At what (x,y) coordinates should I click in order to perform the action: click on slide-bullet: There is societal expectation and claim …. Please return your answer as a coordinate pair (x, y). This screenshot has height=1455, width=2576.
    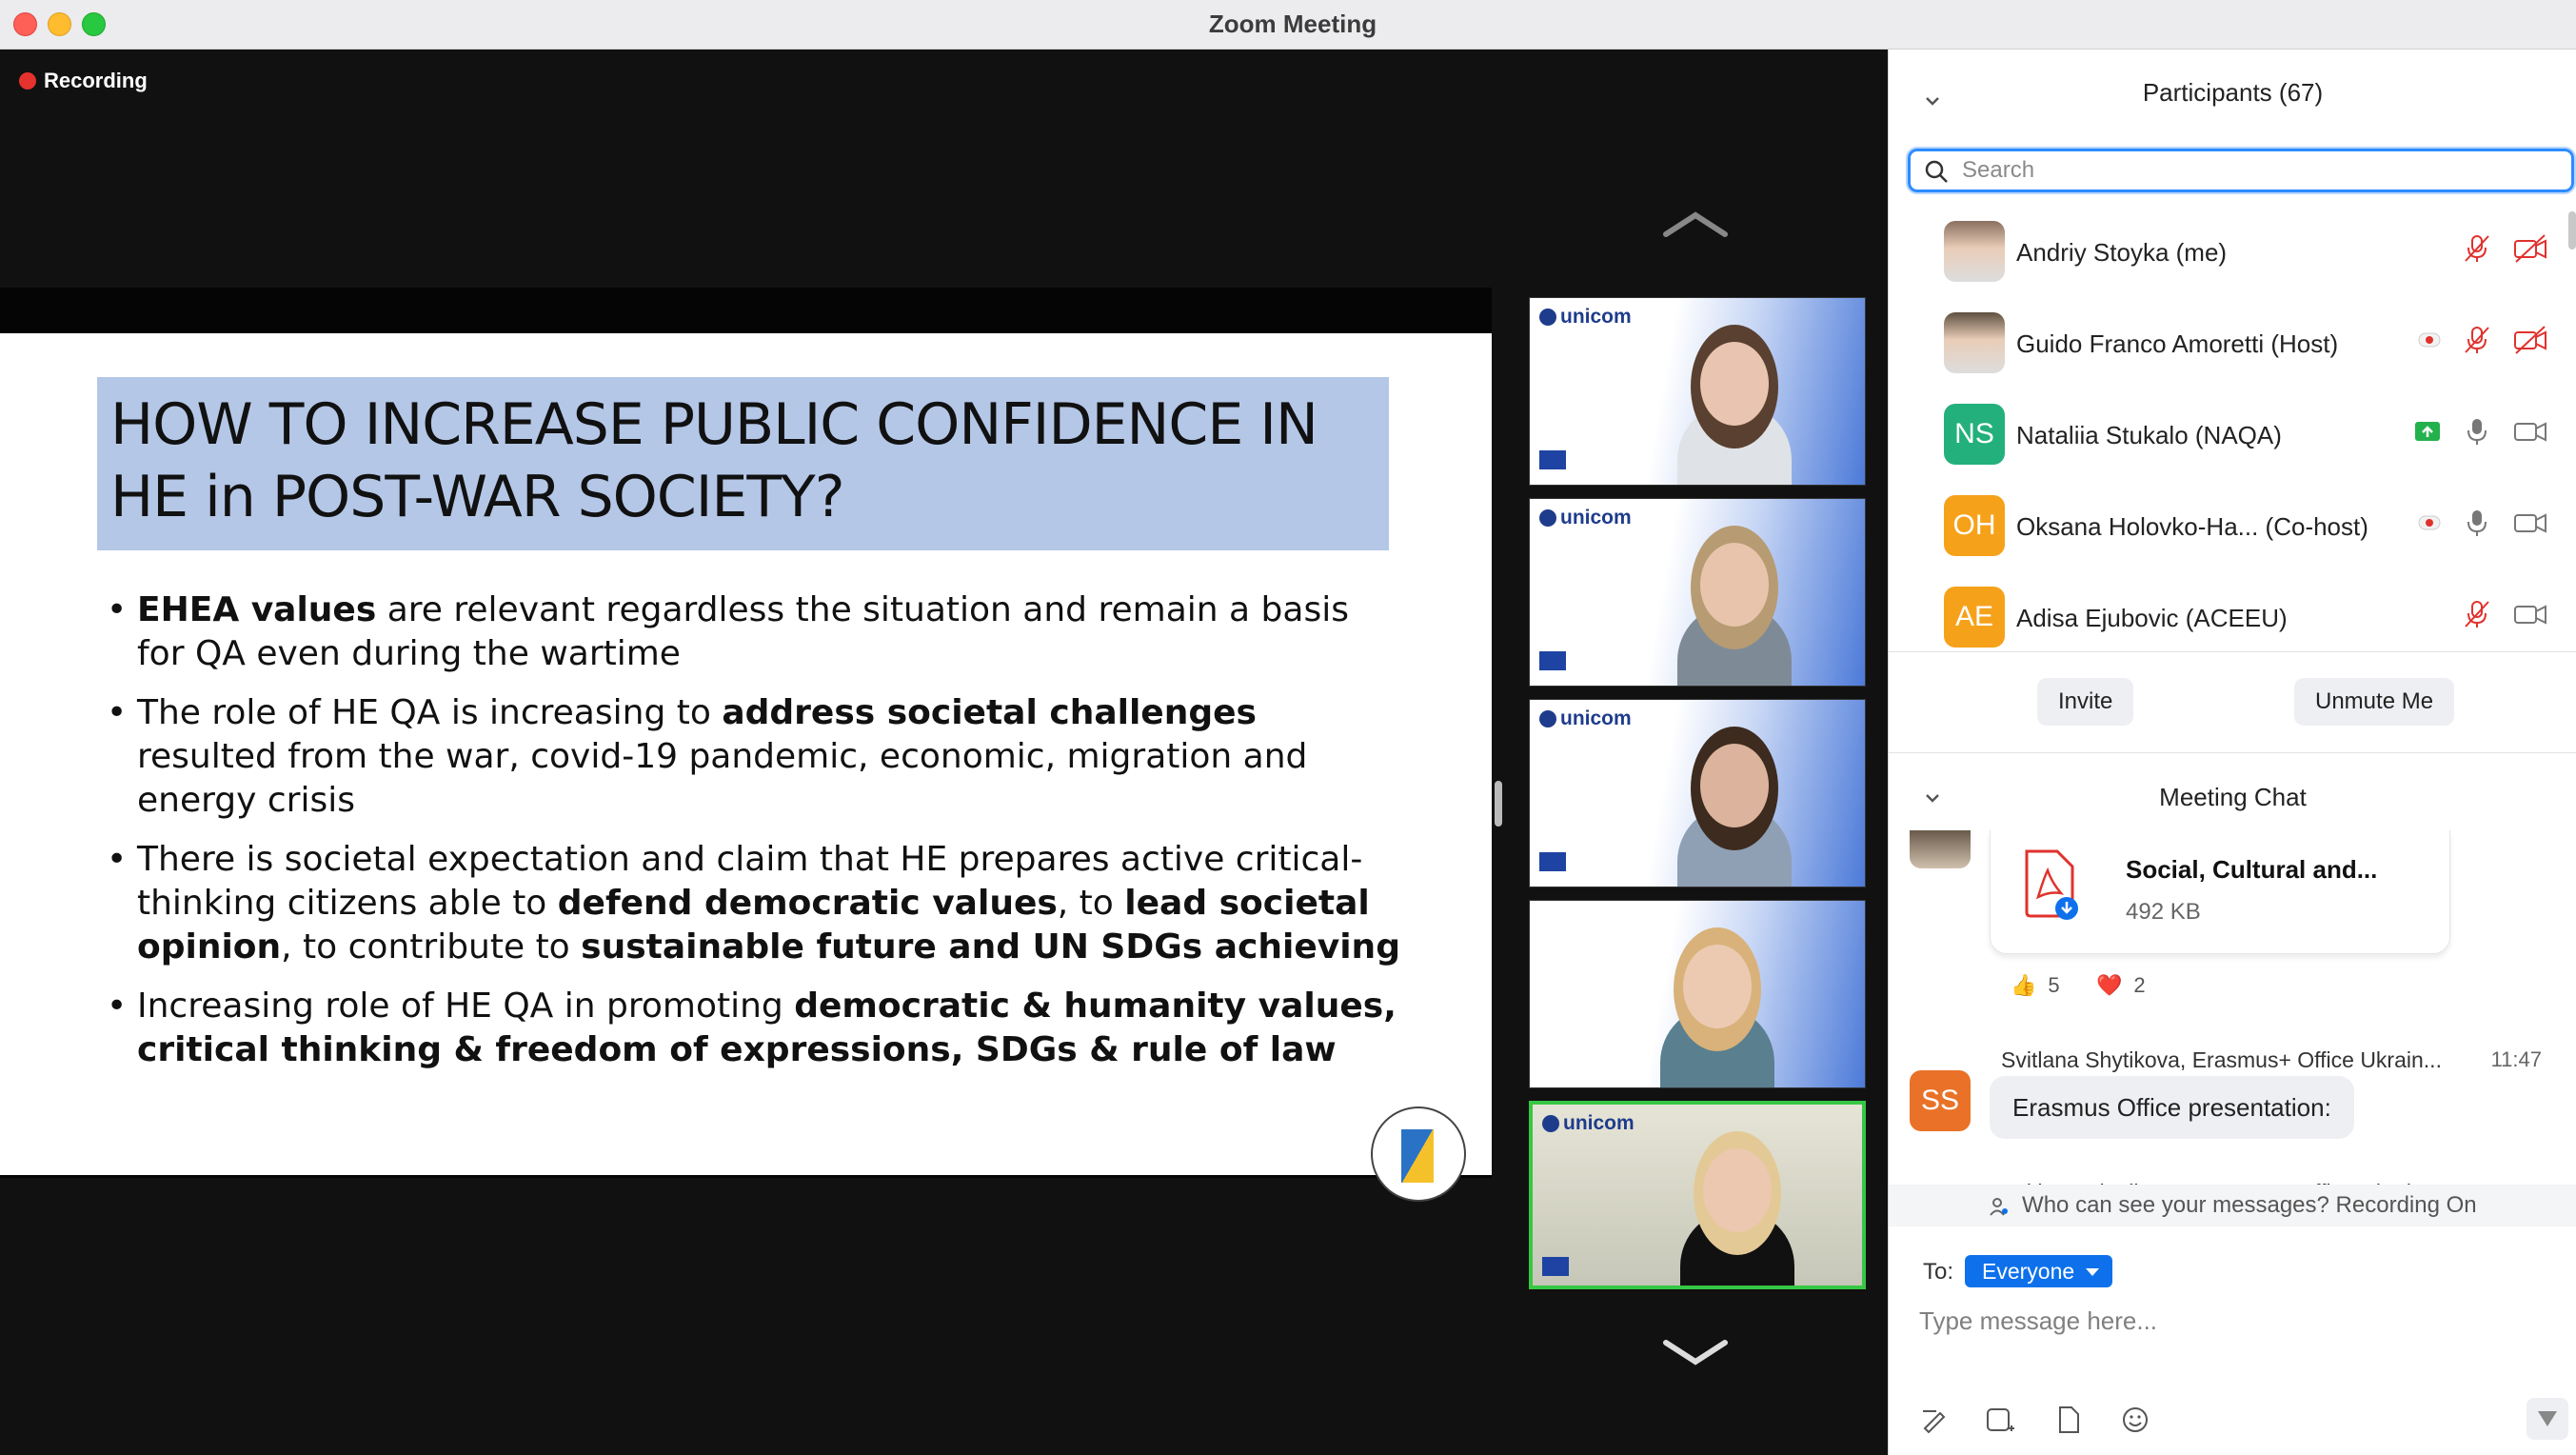
    Looking at the image, I should click on (754, 903).